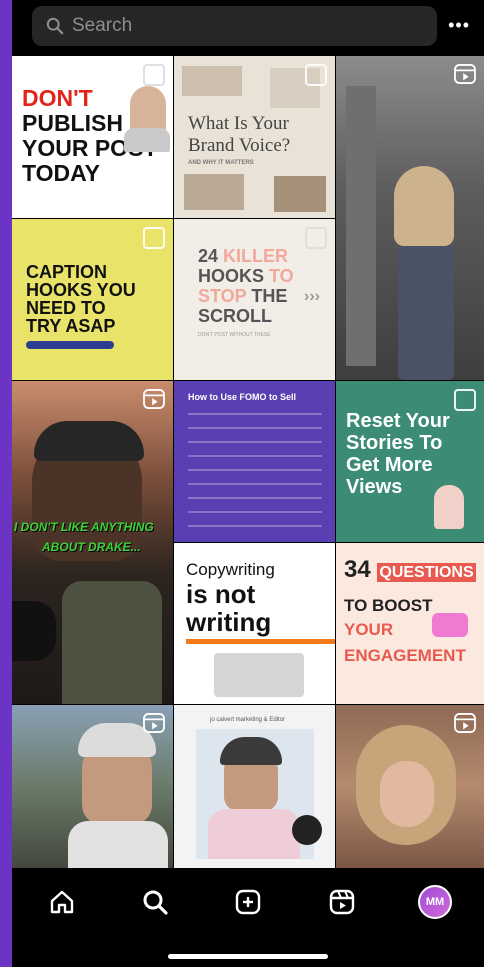 The width and height of the screenshot is (484, 967). I want to click on grid-post-elevator-reel, so click(410, 218).